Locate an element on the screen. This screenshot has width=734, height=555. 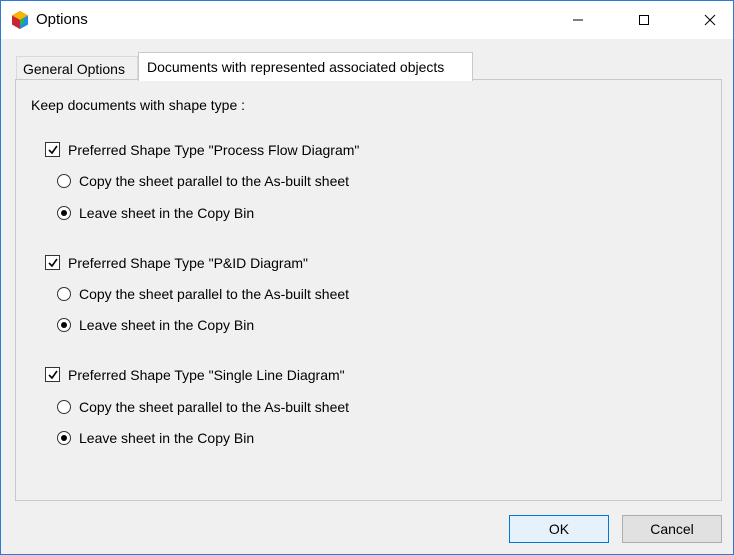
process-flow-leave-radio is located at coordinates (64, 213).